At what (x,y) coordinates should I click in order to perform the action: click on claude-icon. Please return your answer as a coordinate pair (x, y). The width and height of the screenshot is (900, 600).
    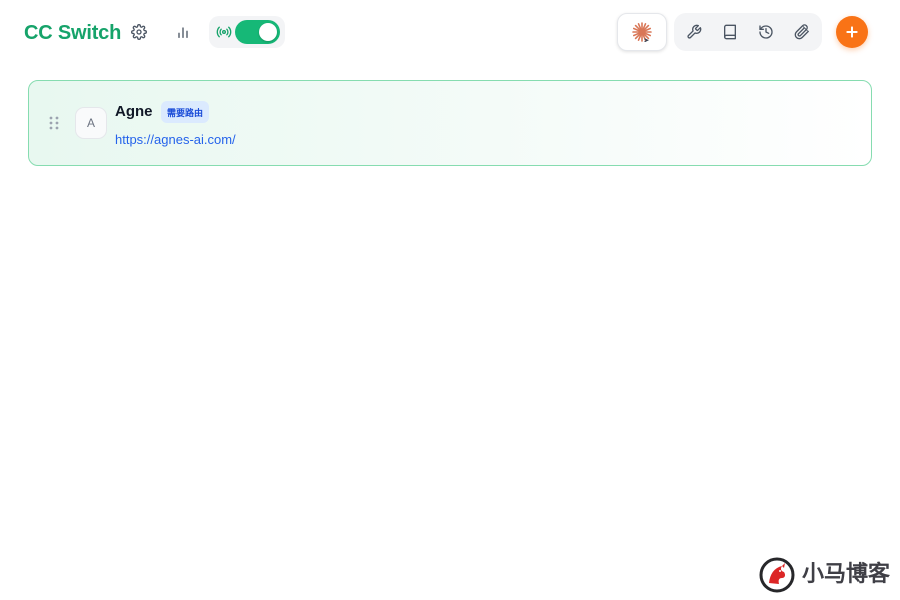
    Looking at the image, I should click on (642, 32).